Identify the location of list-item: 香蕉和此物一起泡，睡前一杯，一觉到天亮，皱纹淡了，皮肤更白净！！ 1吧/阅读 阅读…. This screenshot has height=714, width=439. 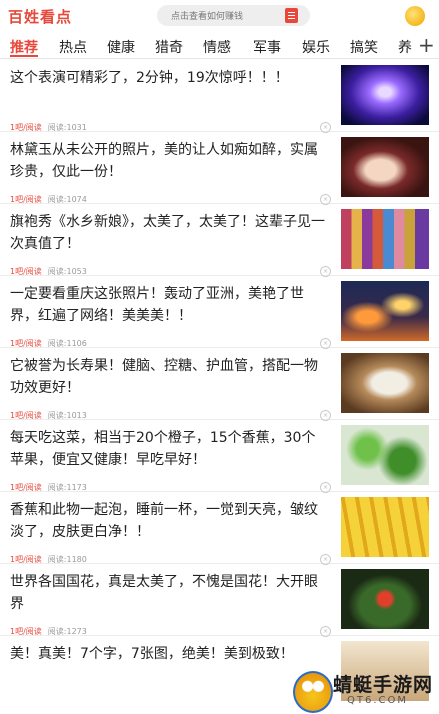
(219, 528).